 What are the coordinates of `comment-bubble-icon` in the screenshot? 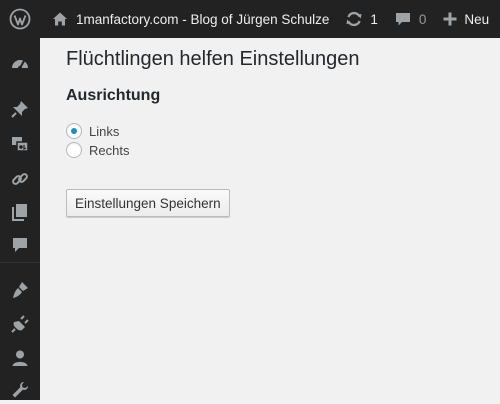 It's located at (402, 19).